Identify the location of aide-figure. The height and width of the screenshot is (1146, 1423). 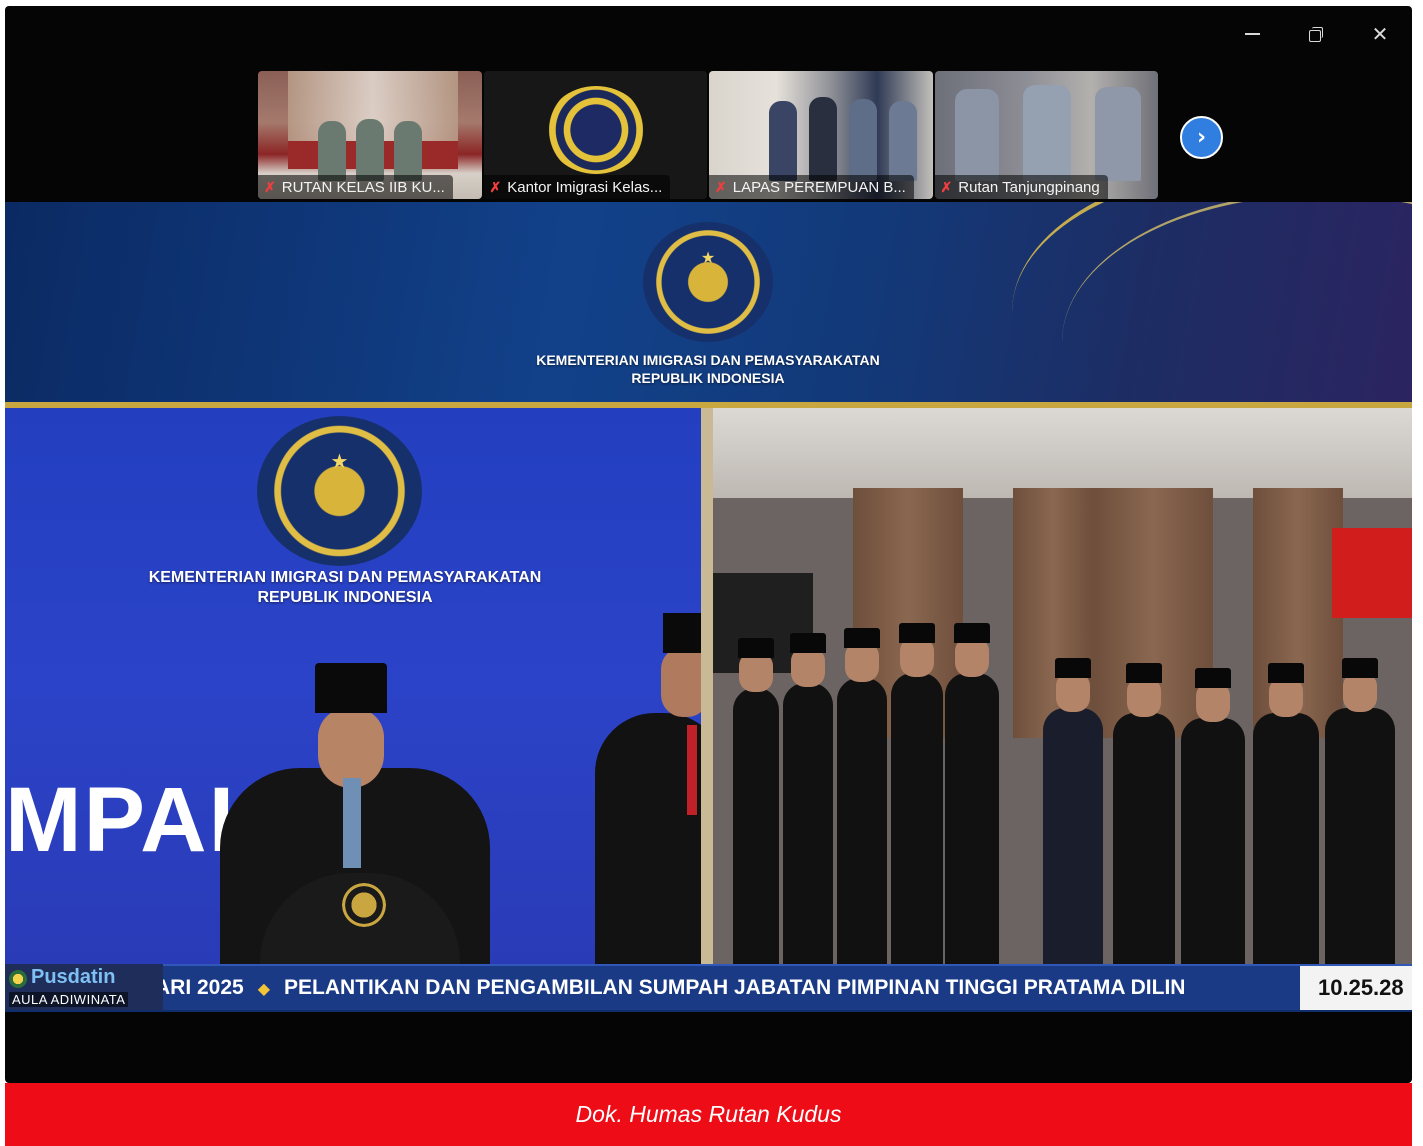
(648, 788).